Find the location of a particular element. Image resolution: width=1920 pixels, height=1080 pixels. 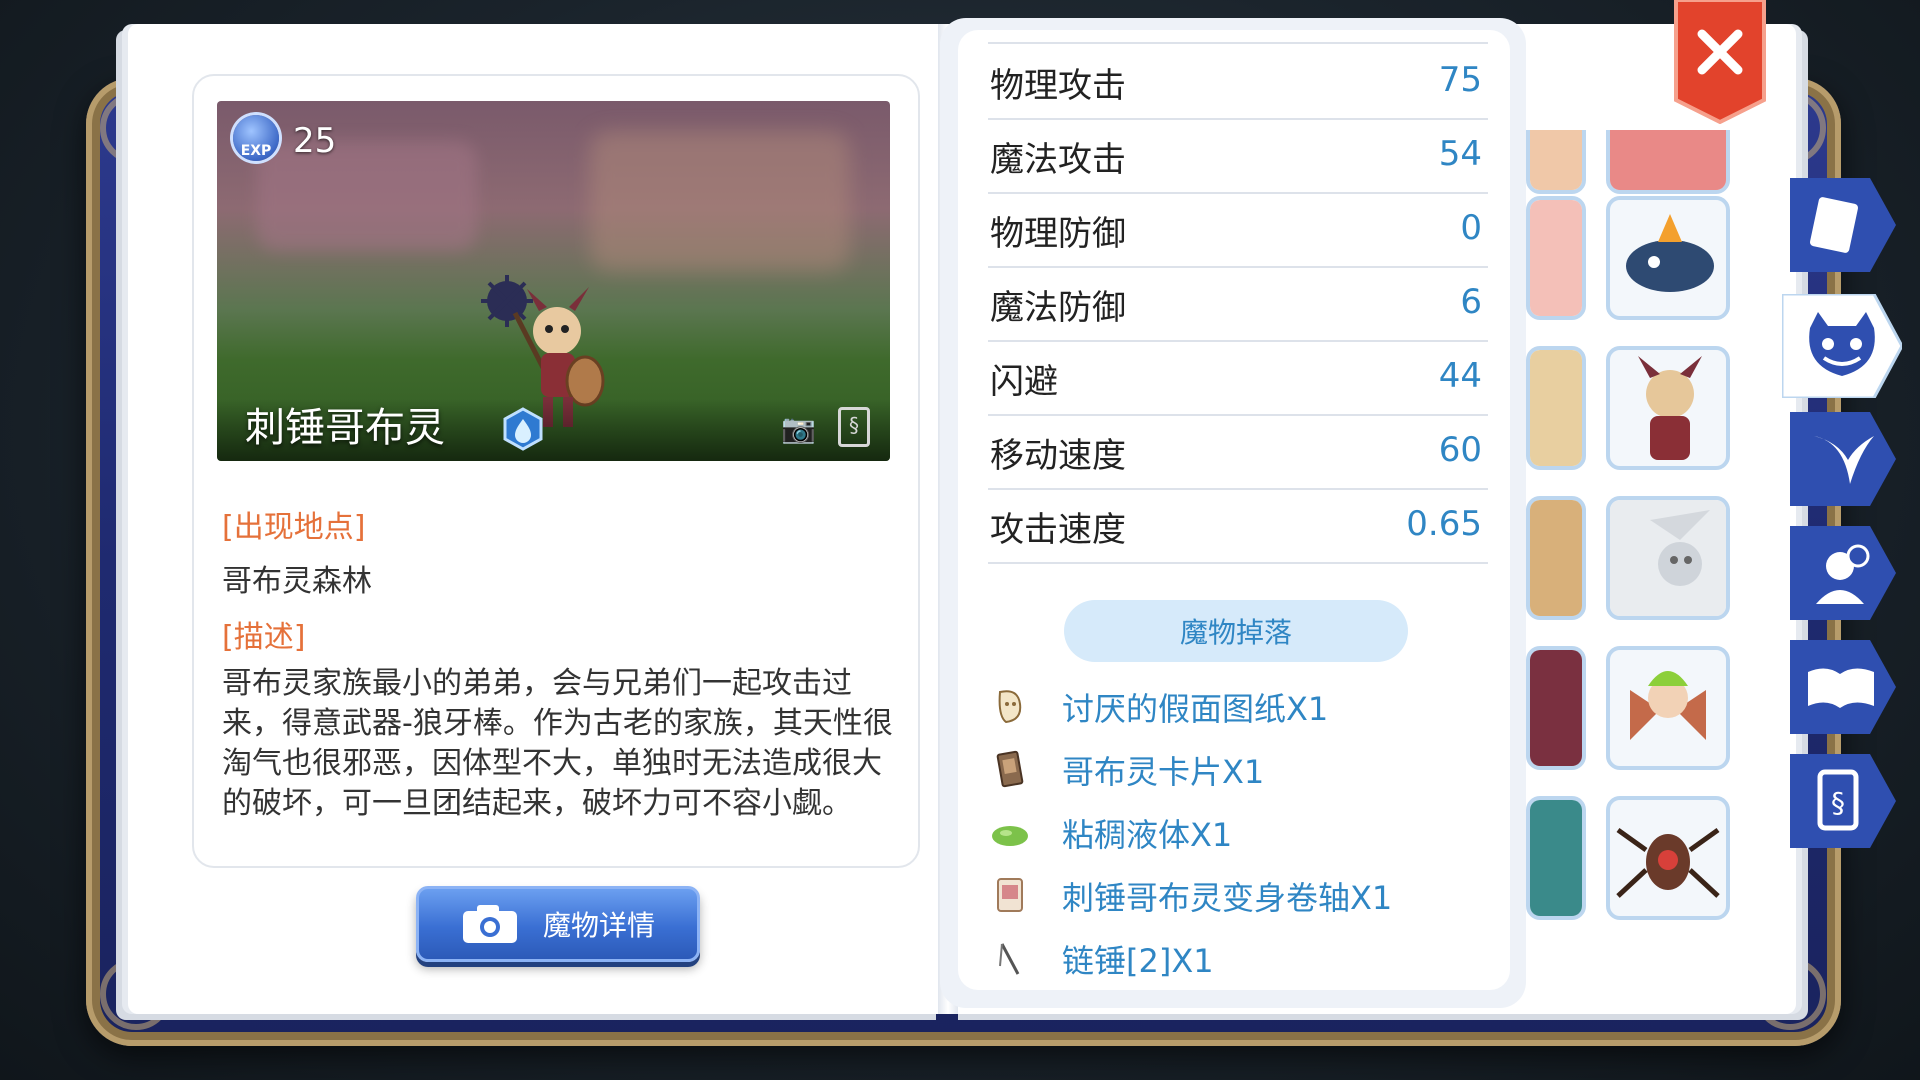

stat-row-physical-defense: 物理防御 0 is located at coordinates (1238, 230).